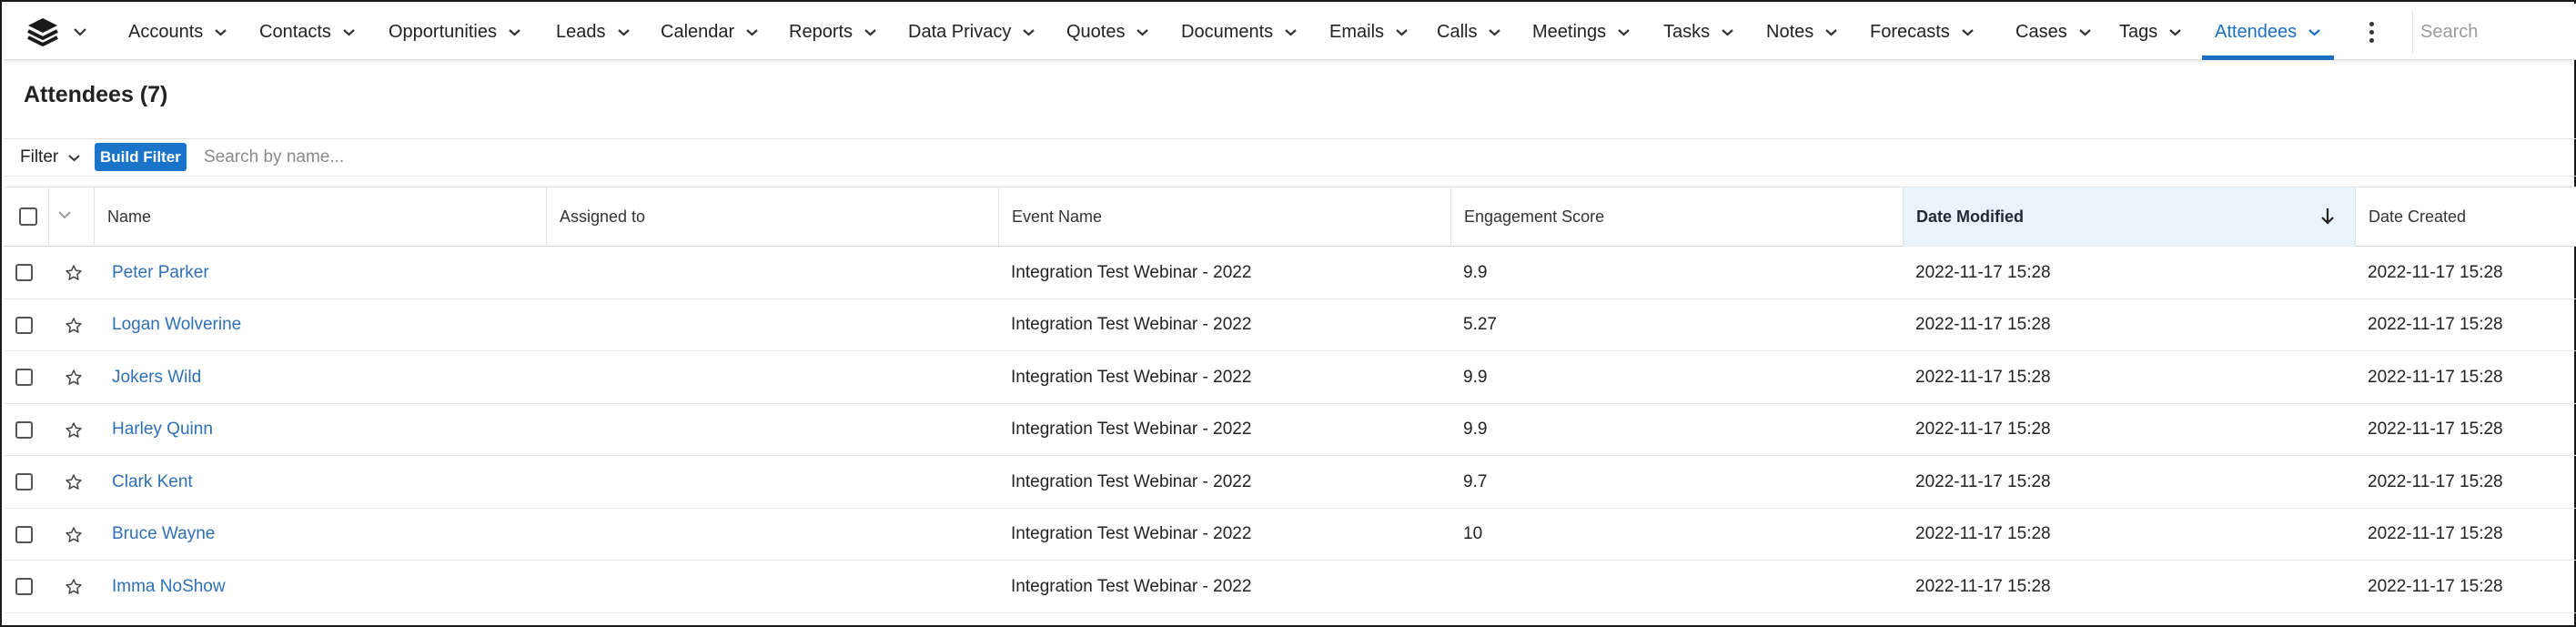 The image size is (2576, 627). I want to click on nav-tab-reports: Reports, so click(833, 32).